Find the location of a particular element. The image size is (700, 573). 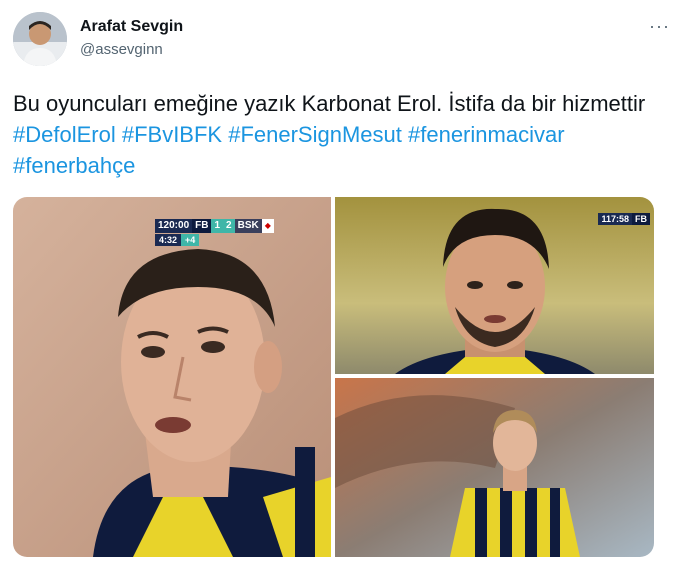

match-time-small: 117:58 is located at coordinates (615, 219).